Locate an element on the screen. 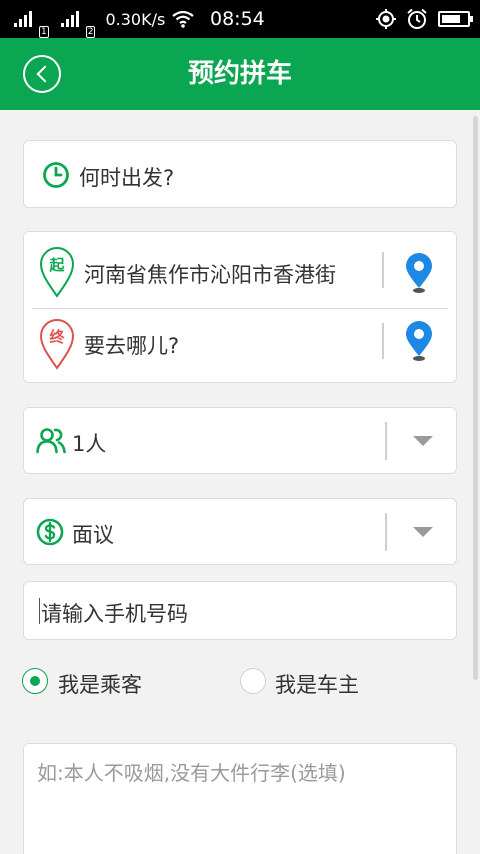  passenger-count-value: 1人 is located at coordinates (89, 444).